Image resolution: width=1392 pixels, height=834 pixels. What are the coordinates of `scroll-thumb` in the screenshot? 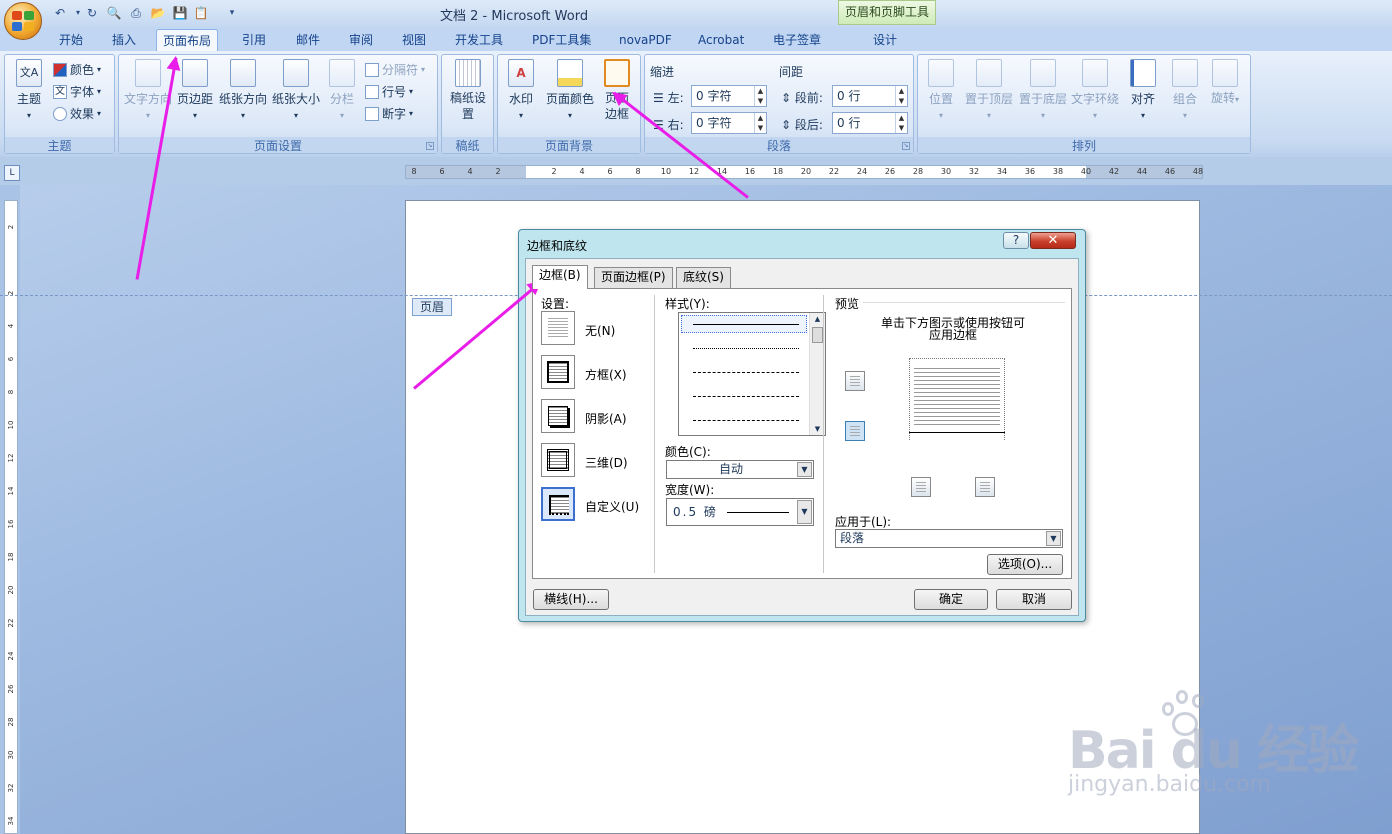 It's located at (817, 335).